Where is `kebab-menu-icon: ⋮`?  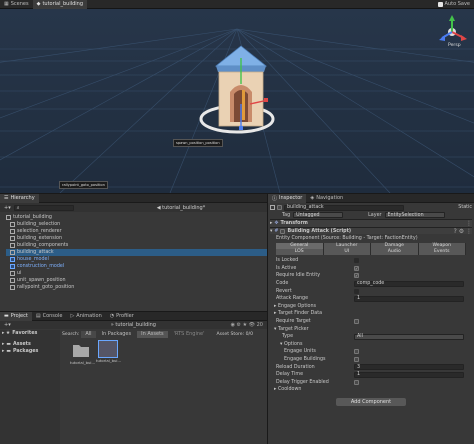
kebab-menu-icon: ⋮ is located at coordinates (469, 223).